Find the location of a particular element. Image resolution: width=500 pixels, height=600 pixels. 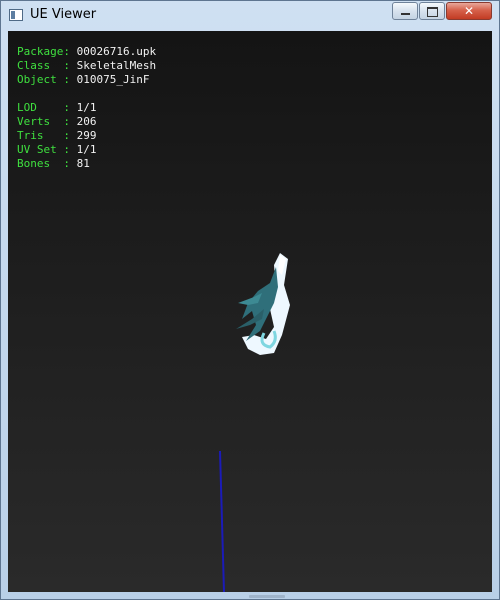

axis-gizmo is located at coordinates (222, 521).